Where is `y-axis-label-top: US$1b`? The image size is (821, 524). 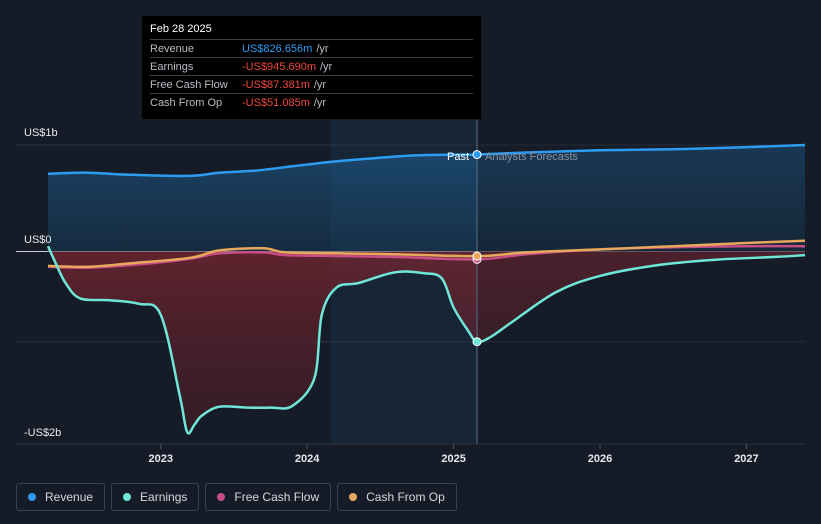 y-axis-label-top: US$1b is located at coordinates (41, 133).